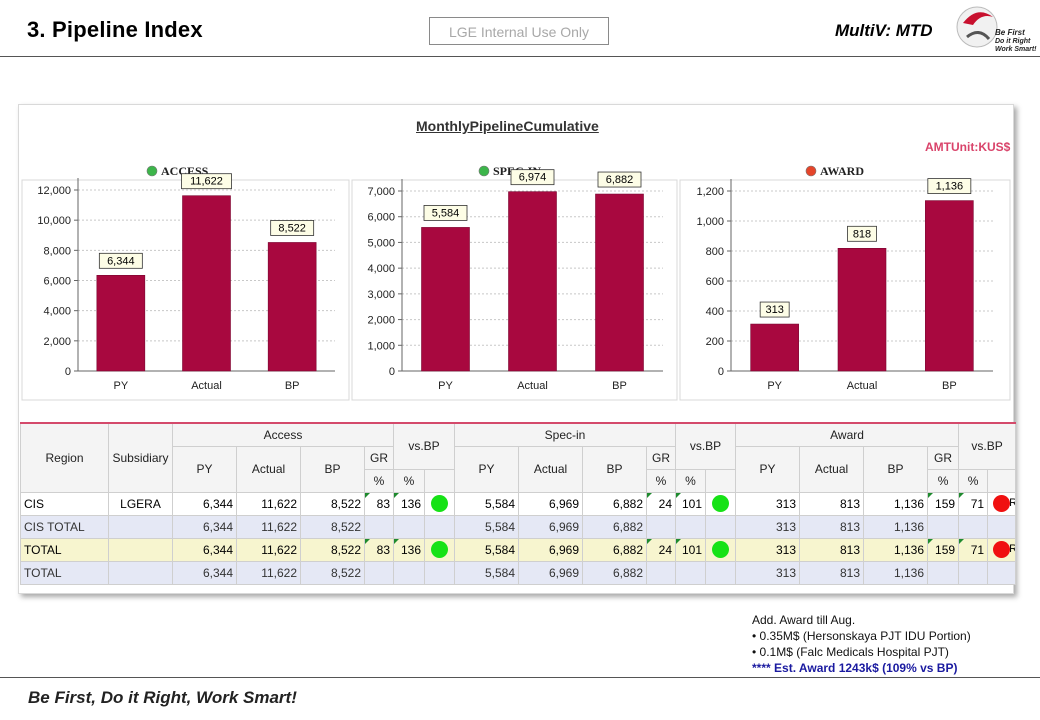 The height and width of the screenshot is (720, 1040). Describe the element at coordinates (619, 282) in the screenshot. I see `specin-bar-bp` at that location.